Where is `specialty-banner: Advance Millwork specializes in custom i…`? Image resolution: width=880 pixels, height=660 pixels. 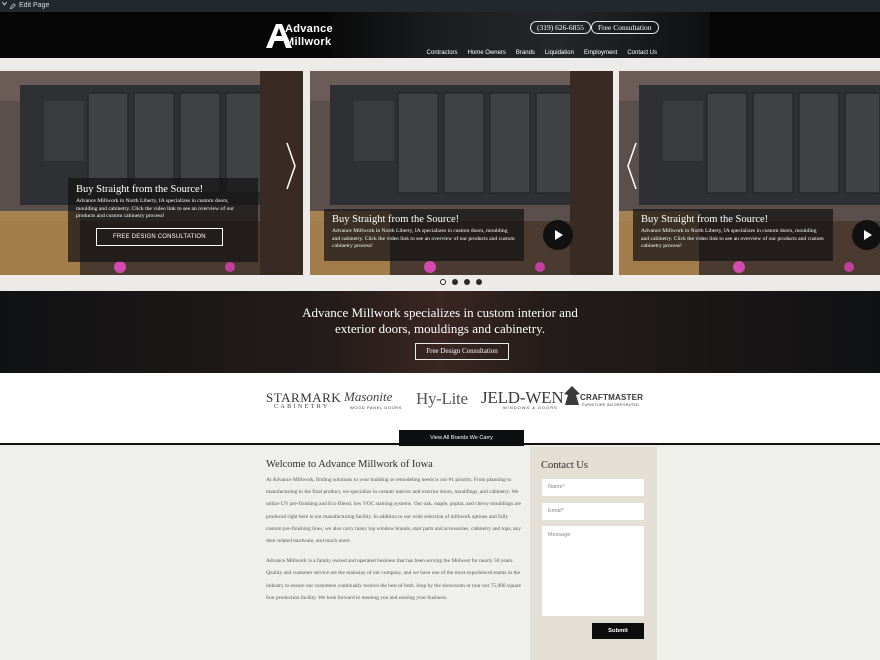
specialty-banner: Advance Millwork specializes in custom i… is located at coordinates (440, 332).